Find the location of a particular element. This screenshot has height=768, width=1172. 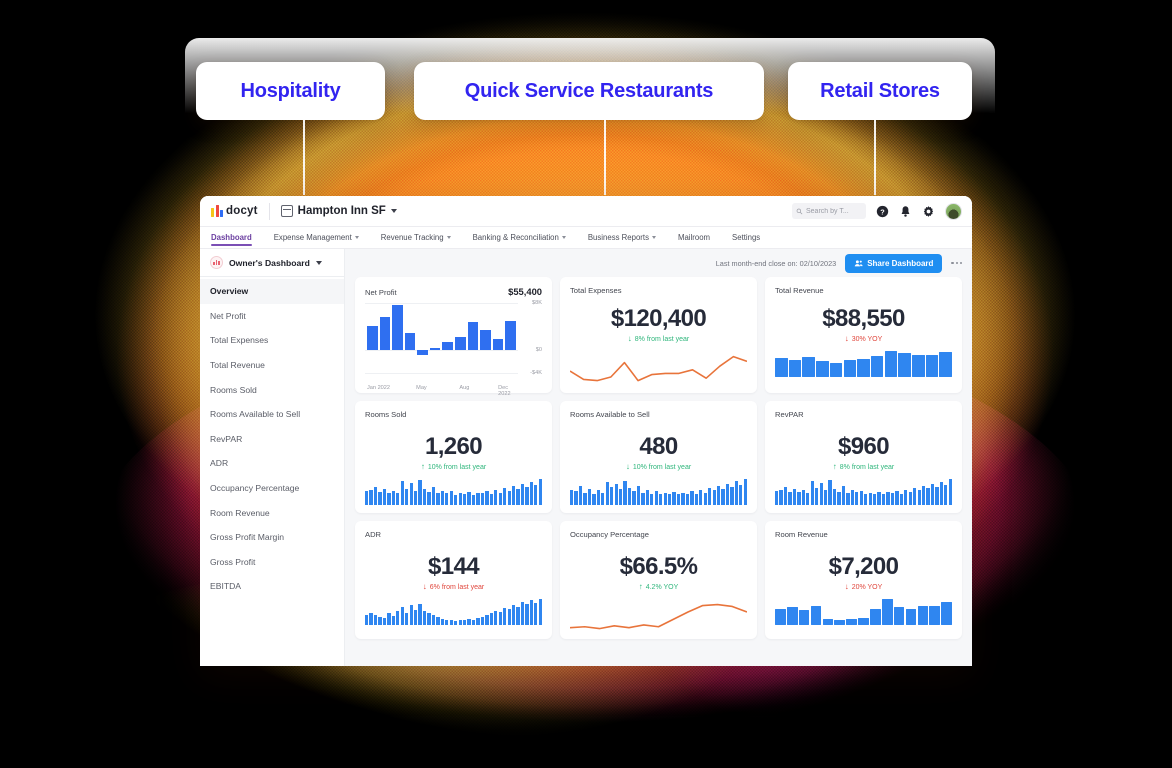

sidebar-item-overview: Overview is located at coordinates (272, 291).